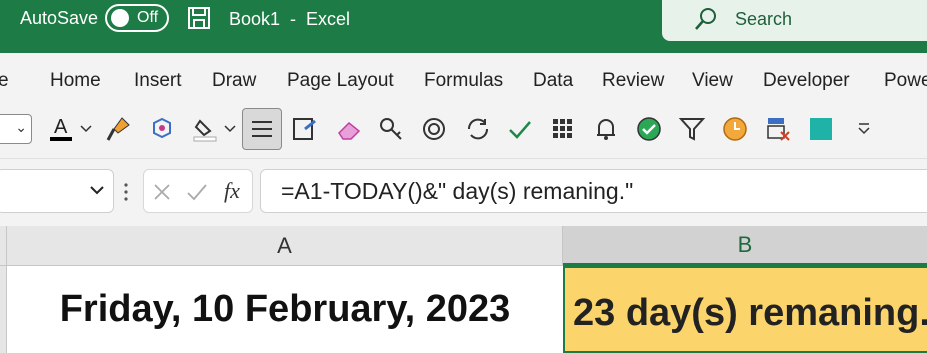 Image resolution: width=927 pixels, height=353 pixels. What do you see at coordinates (120, 18) in the screenshot?
I see `toggle-knob` at bounding box center [120, 18].